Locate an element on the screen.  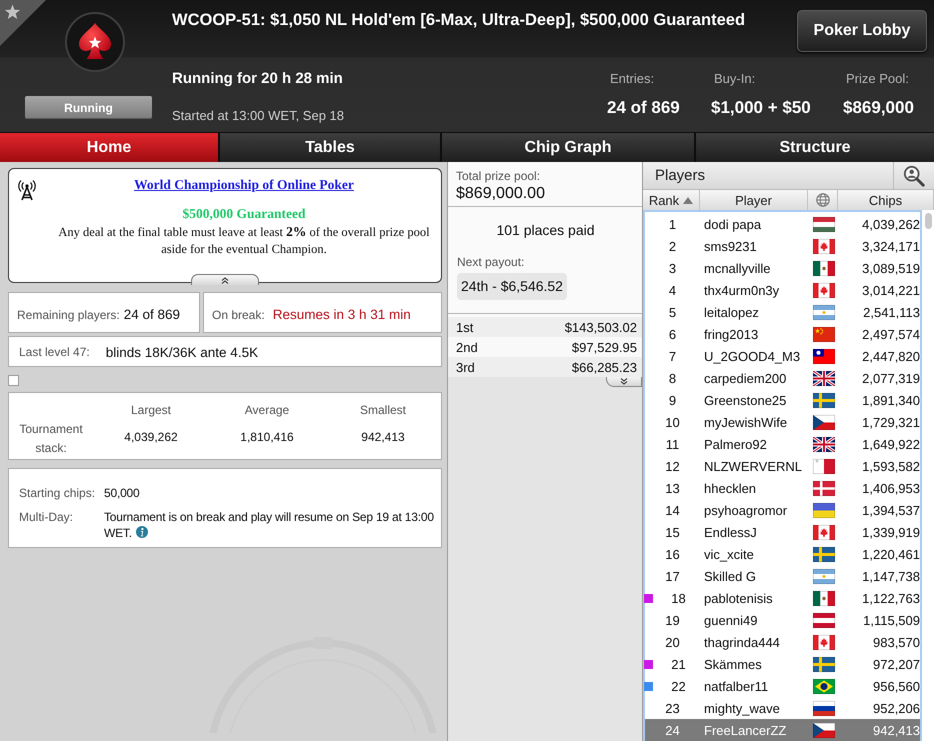
chip-count: 3,089,519 is located at coordinates (891, 268).